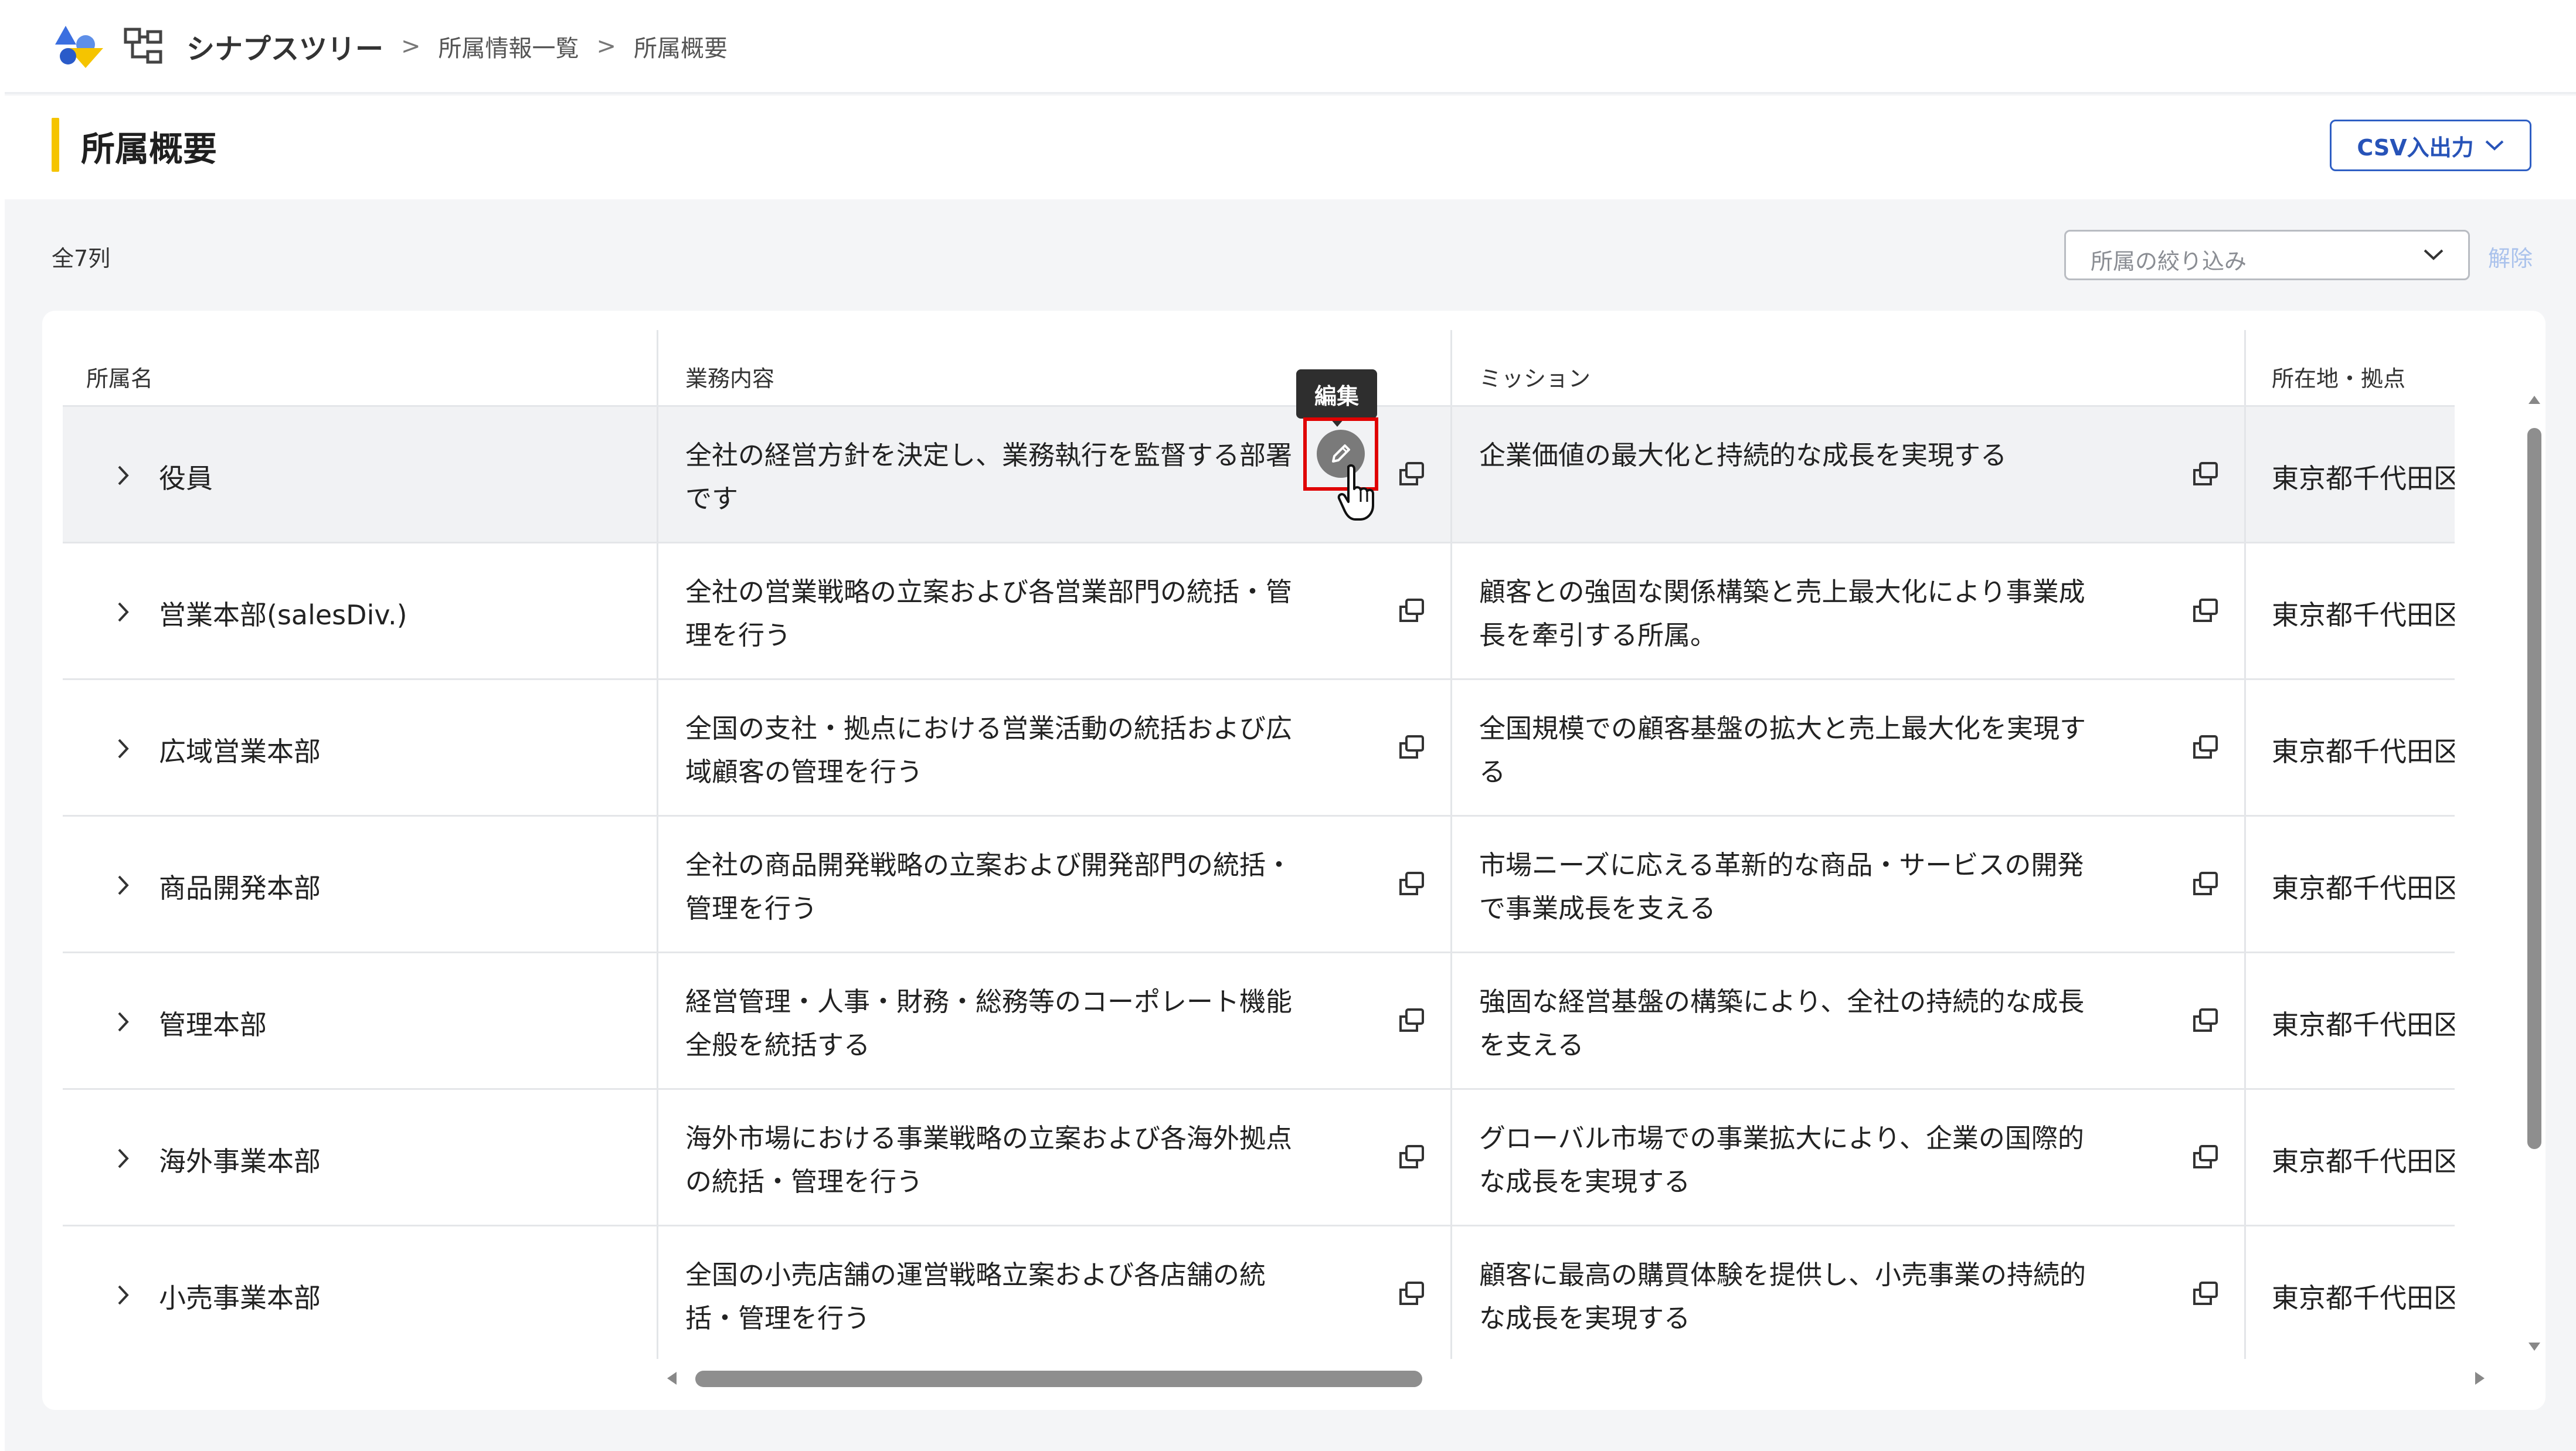 This screenshot has width=2576, height=1451. What do you see at coordinates (989, 886) in the screenshot?
I see `description-text: 全社の商品開発戦略の立案および開発部門の統括・管理を行う` at bounding box center [989, 886].